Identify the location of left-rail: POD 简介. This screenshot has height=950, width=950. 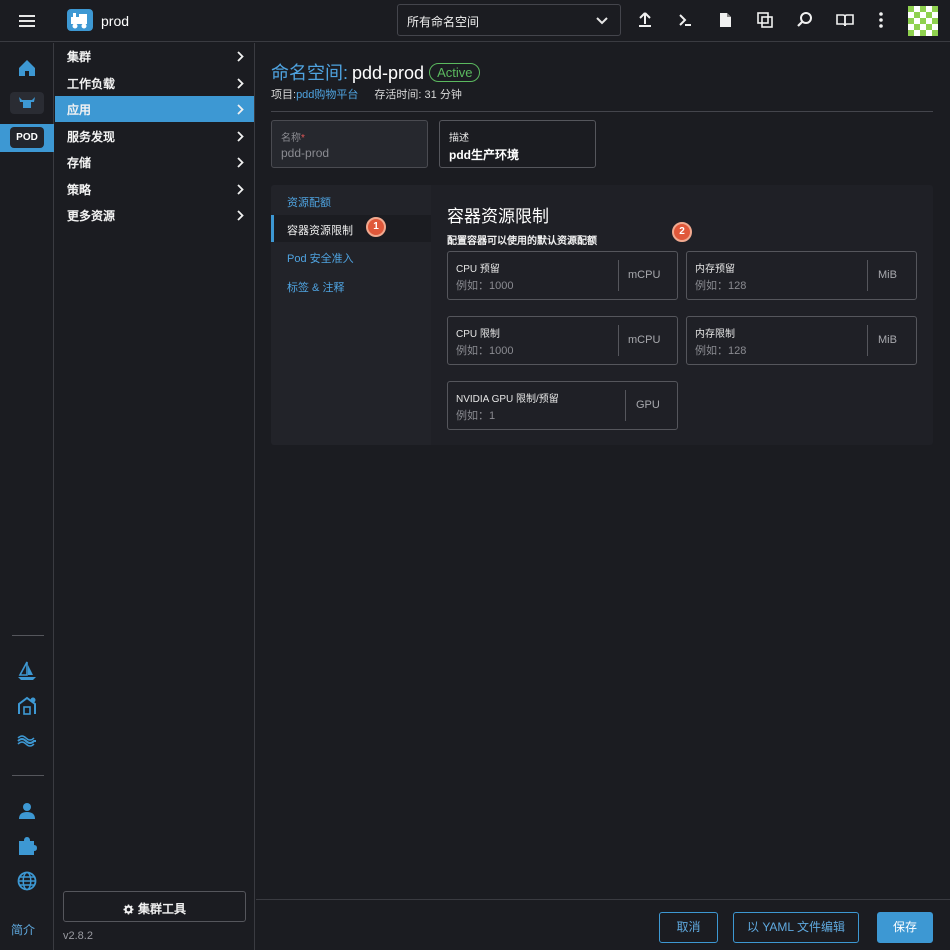
(27, 496).